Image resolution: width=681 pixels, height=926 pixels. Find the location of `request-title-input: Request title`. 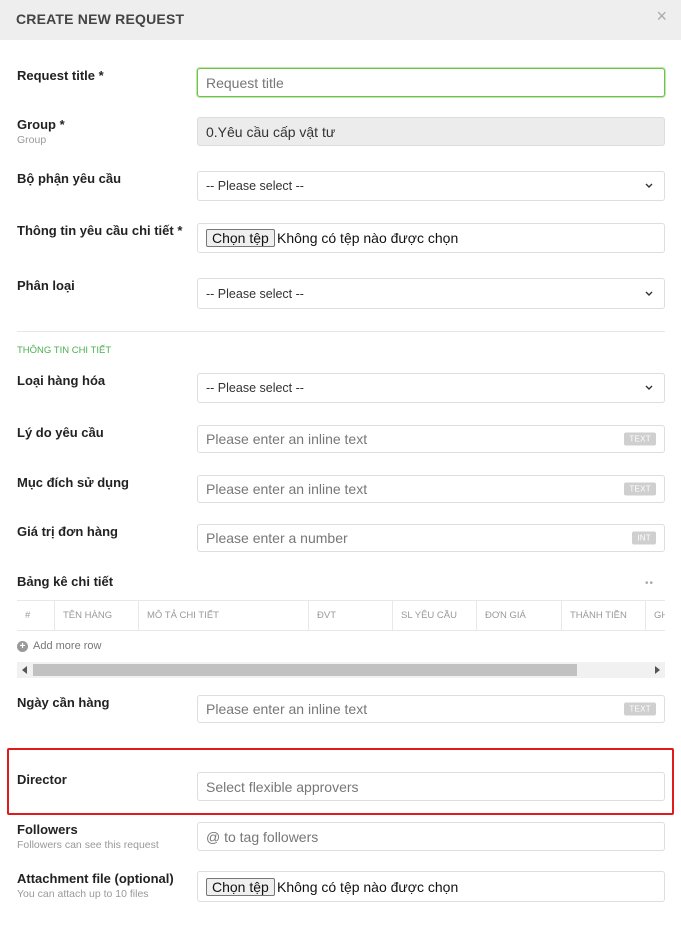

request-title-input: Request title is located at coordinates (431, 82).